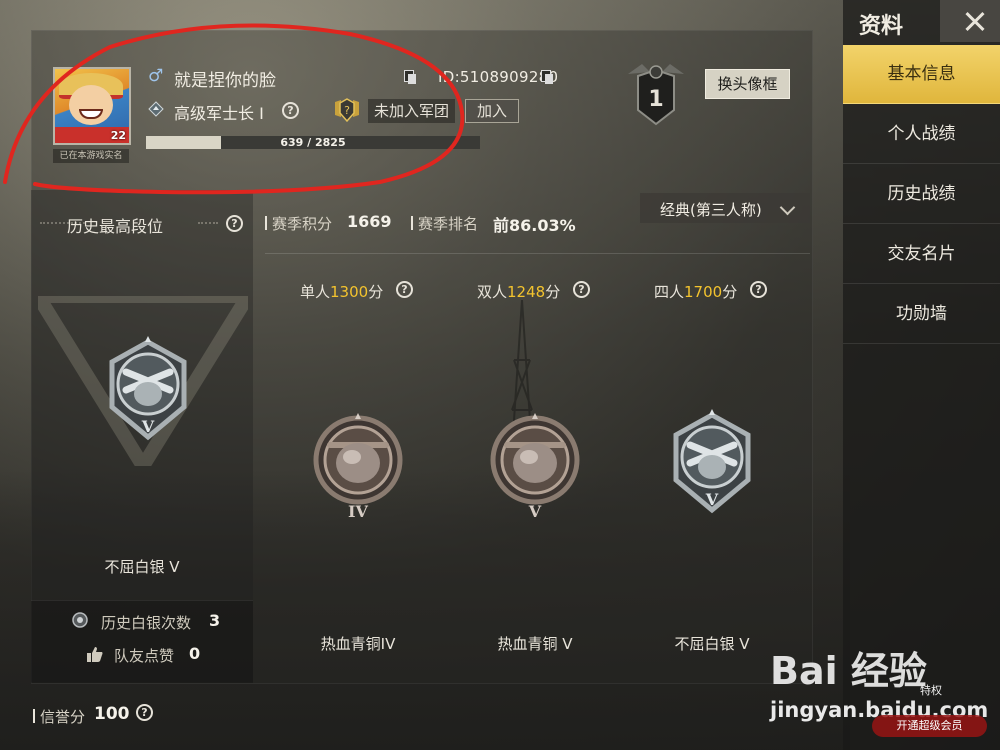 The image size is (1000, 750). Describe the element at coordinates (234, 223) in the screenshot. I see `history-help-icon: ?` at that location.